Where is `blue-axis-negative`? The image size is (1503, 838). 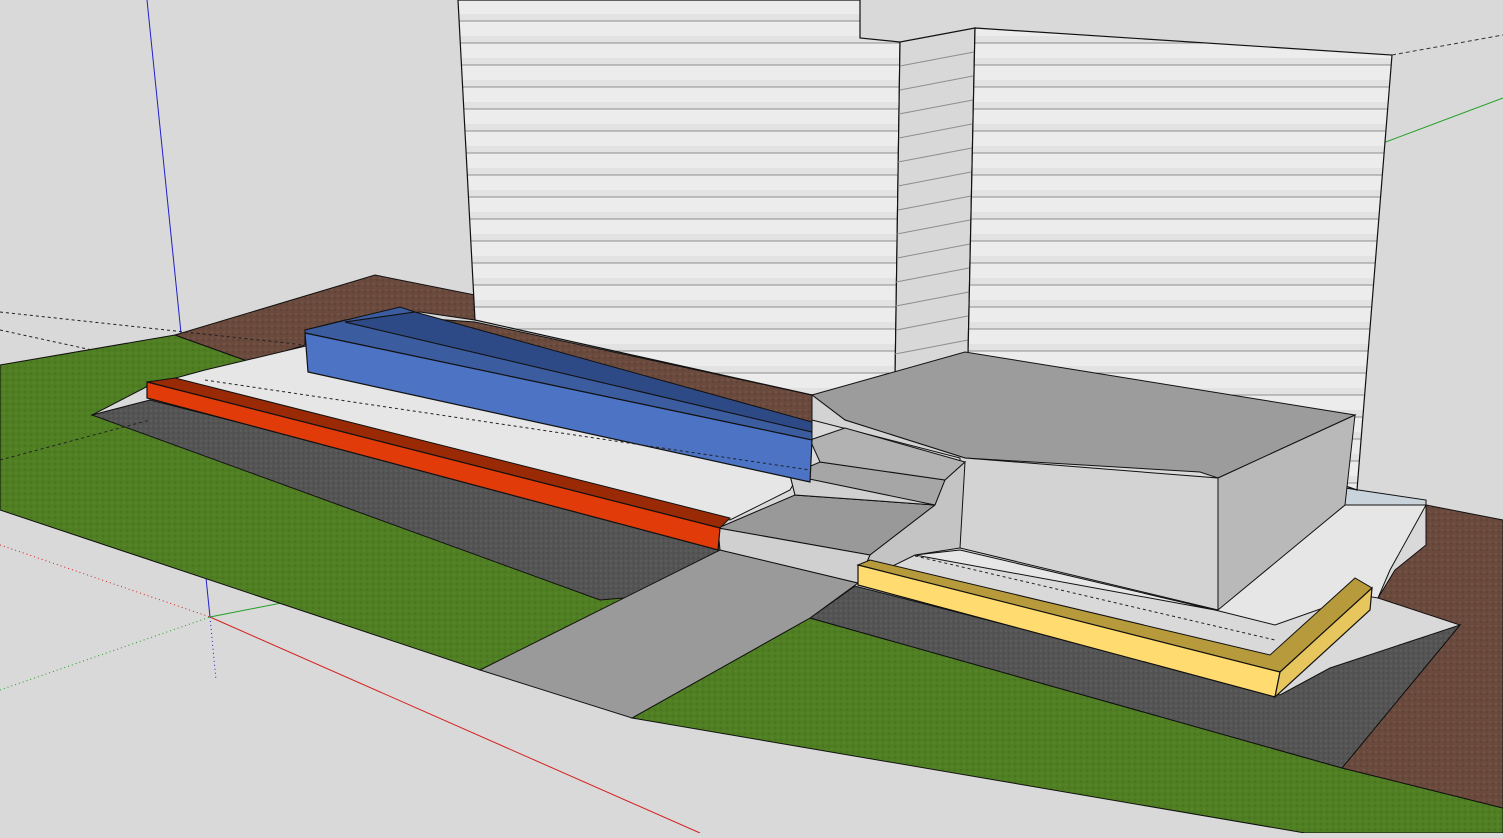 blue-axis-negative is located at coordinates (213, 648).